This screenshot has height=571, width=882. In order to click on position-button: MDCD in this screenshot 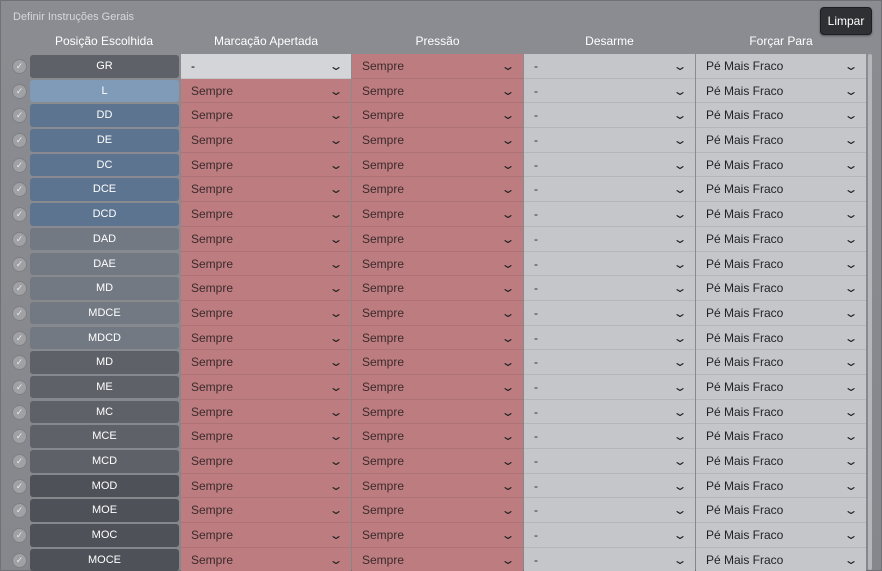, I will do `click(104, 338)`.